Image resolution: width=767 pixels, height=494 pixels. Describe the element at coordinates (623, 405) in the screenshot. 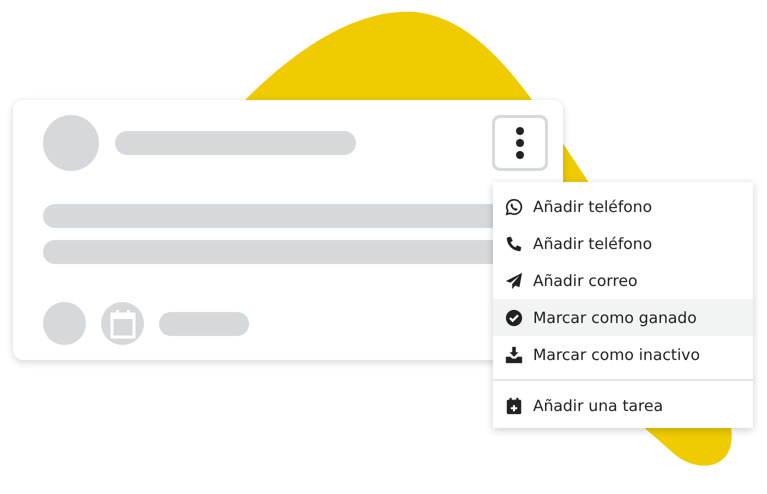

I see `menu-item: Añadir una tarea` at that location.